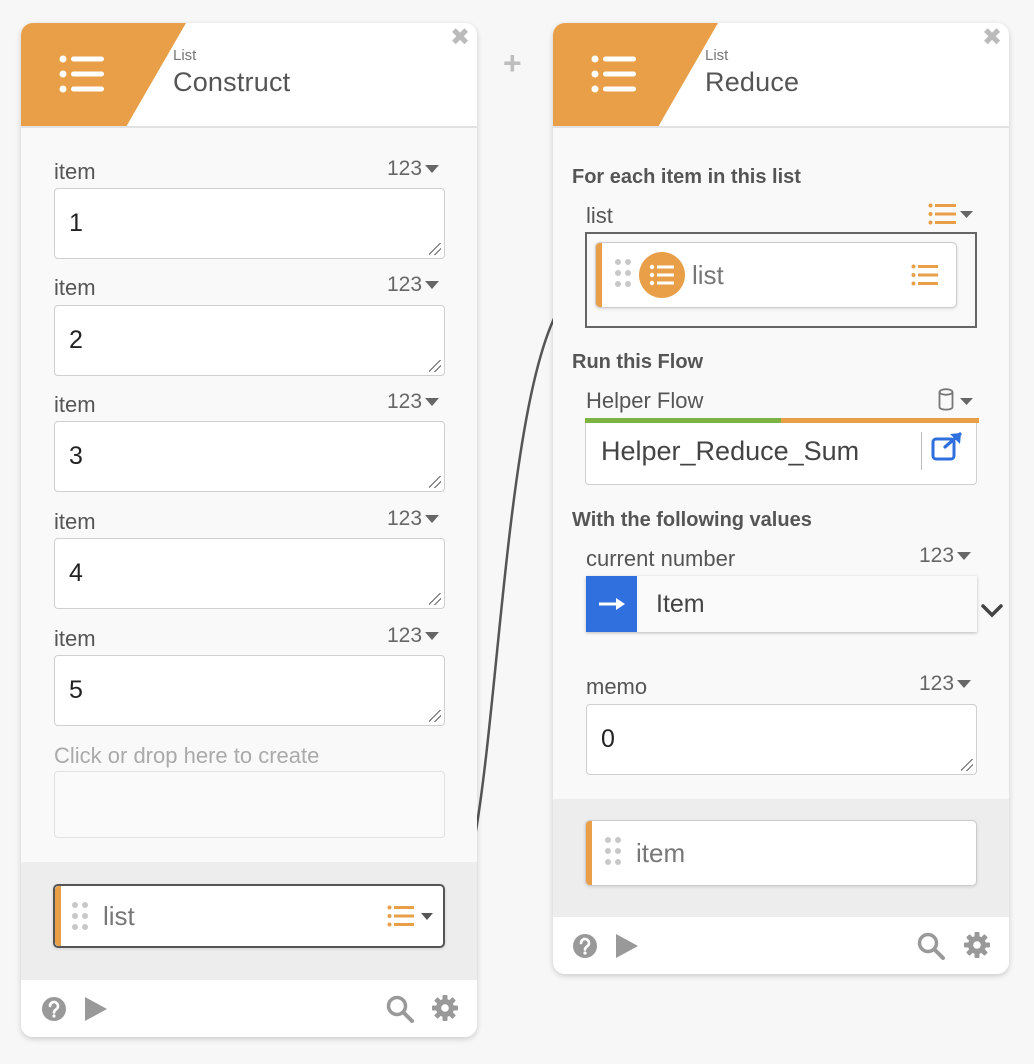 This screenshot has height=1064, width=1034. What do you see at coordinates (187, 755) in the screenshot?
I see `create-placeholder-label: Click or drop here to create` at bounding box center [187, 755].